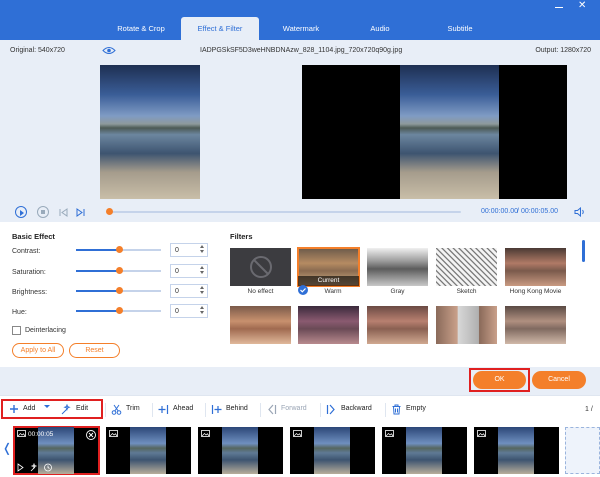 This screenshot has height=477, width=600. I want to click on hue-stepper: 0, so click(189, 311).